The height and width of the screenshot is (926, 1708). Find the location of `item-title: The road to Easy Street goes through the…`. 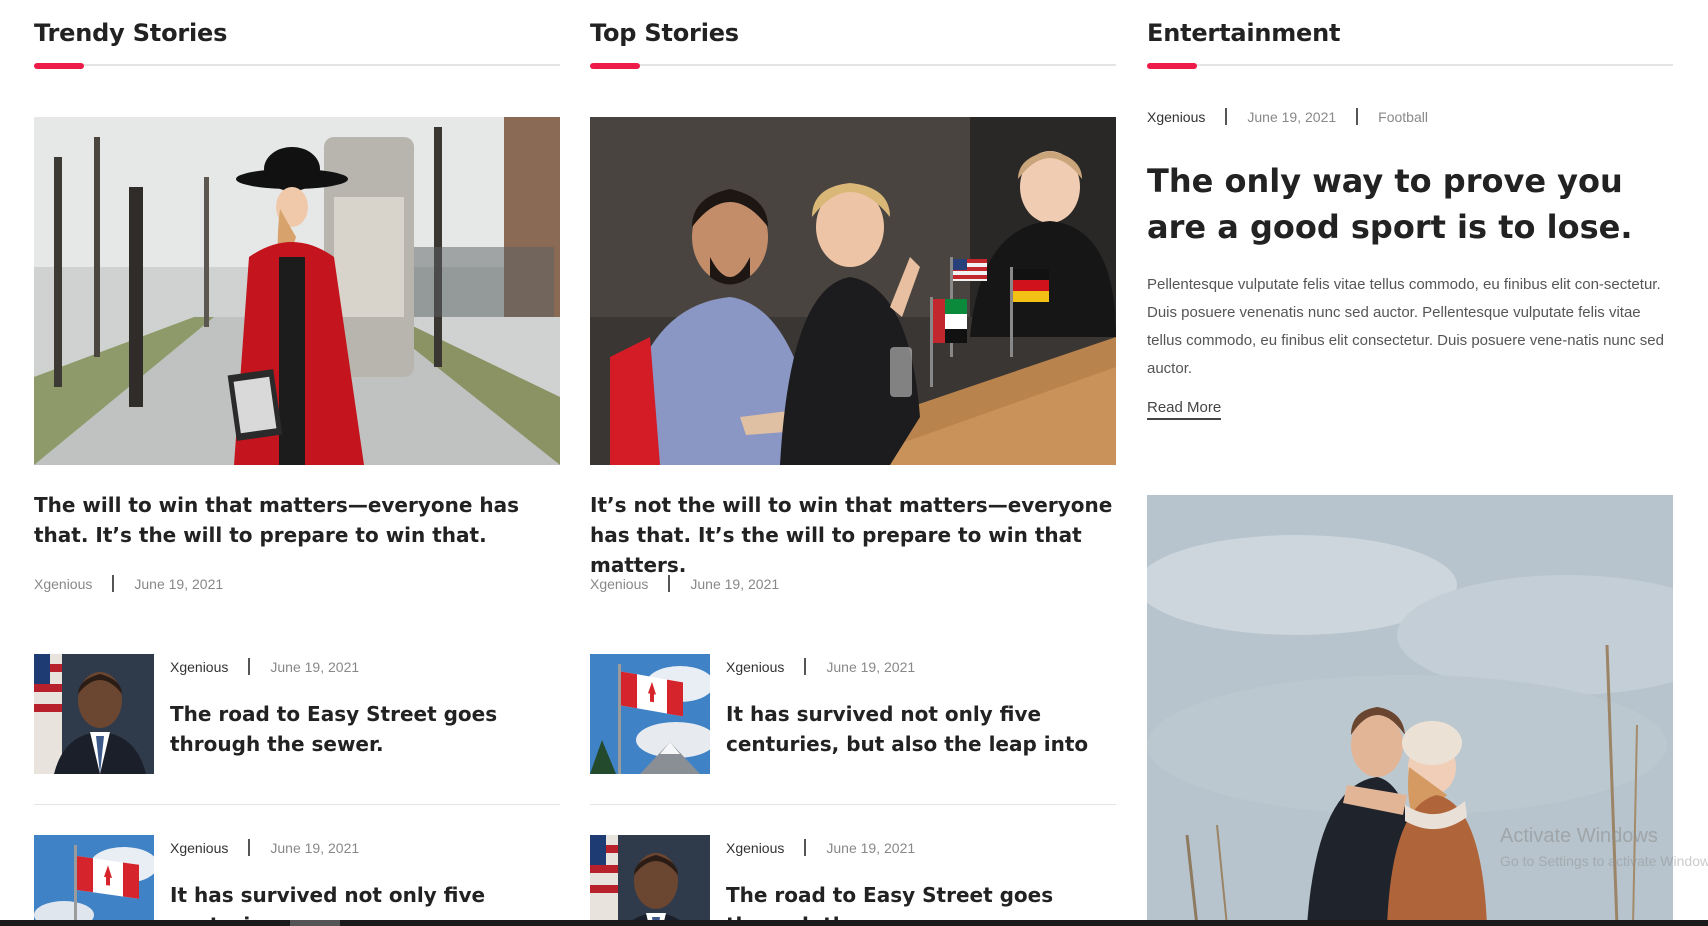

item-title: The road to Easy Street goes through the… is located at coordinates (365, 729).